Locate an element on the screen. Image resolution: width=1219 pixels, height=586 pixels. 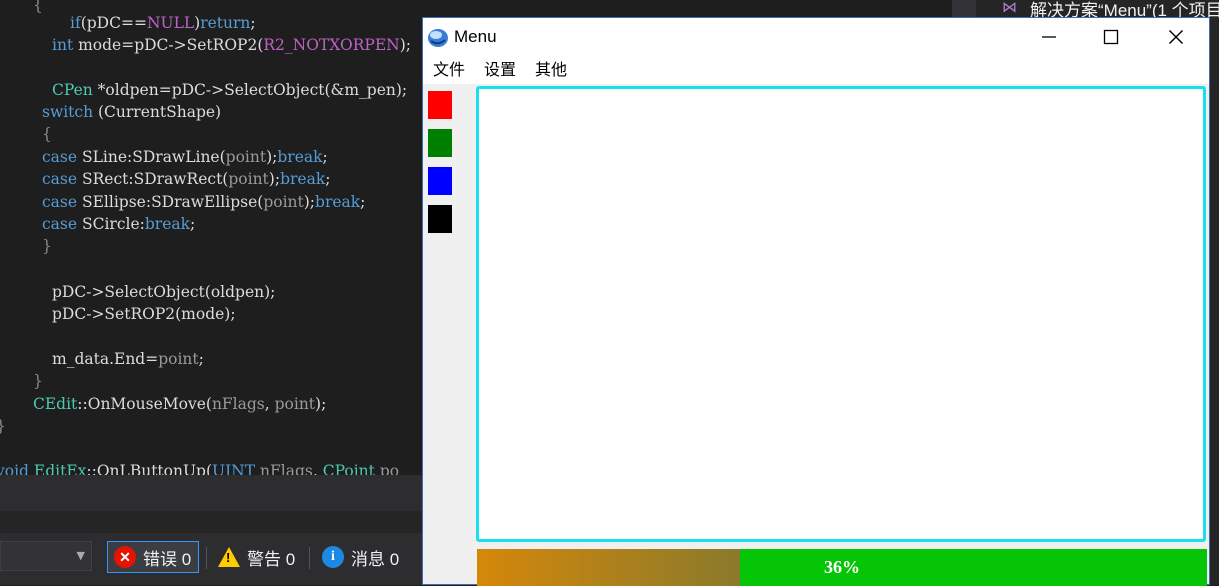
close-icon is located at coordinates (1176, 37).